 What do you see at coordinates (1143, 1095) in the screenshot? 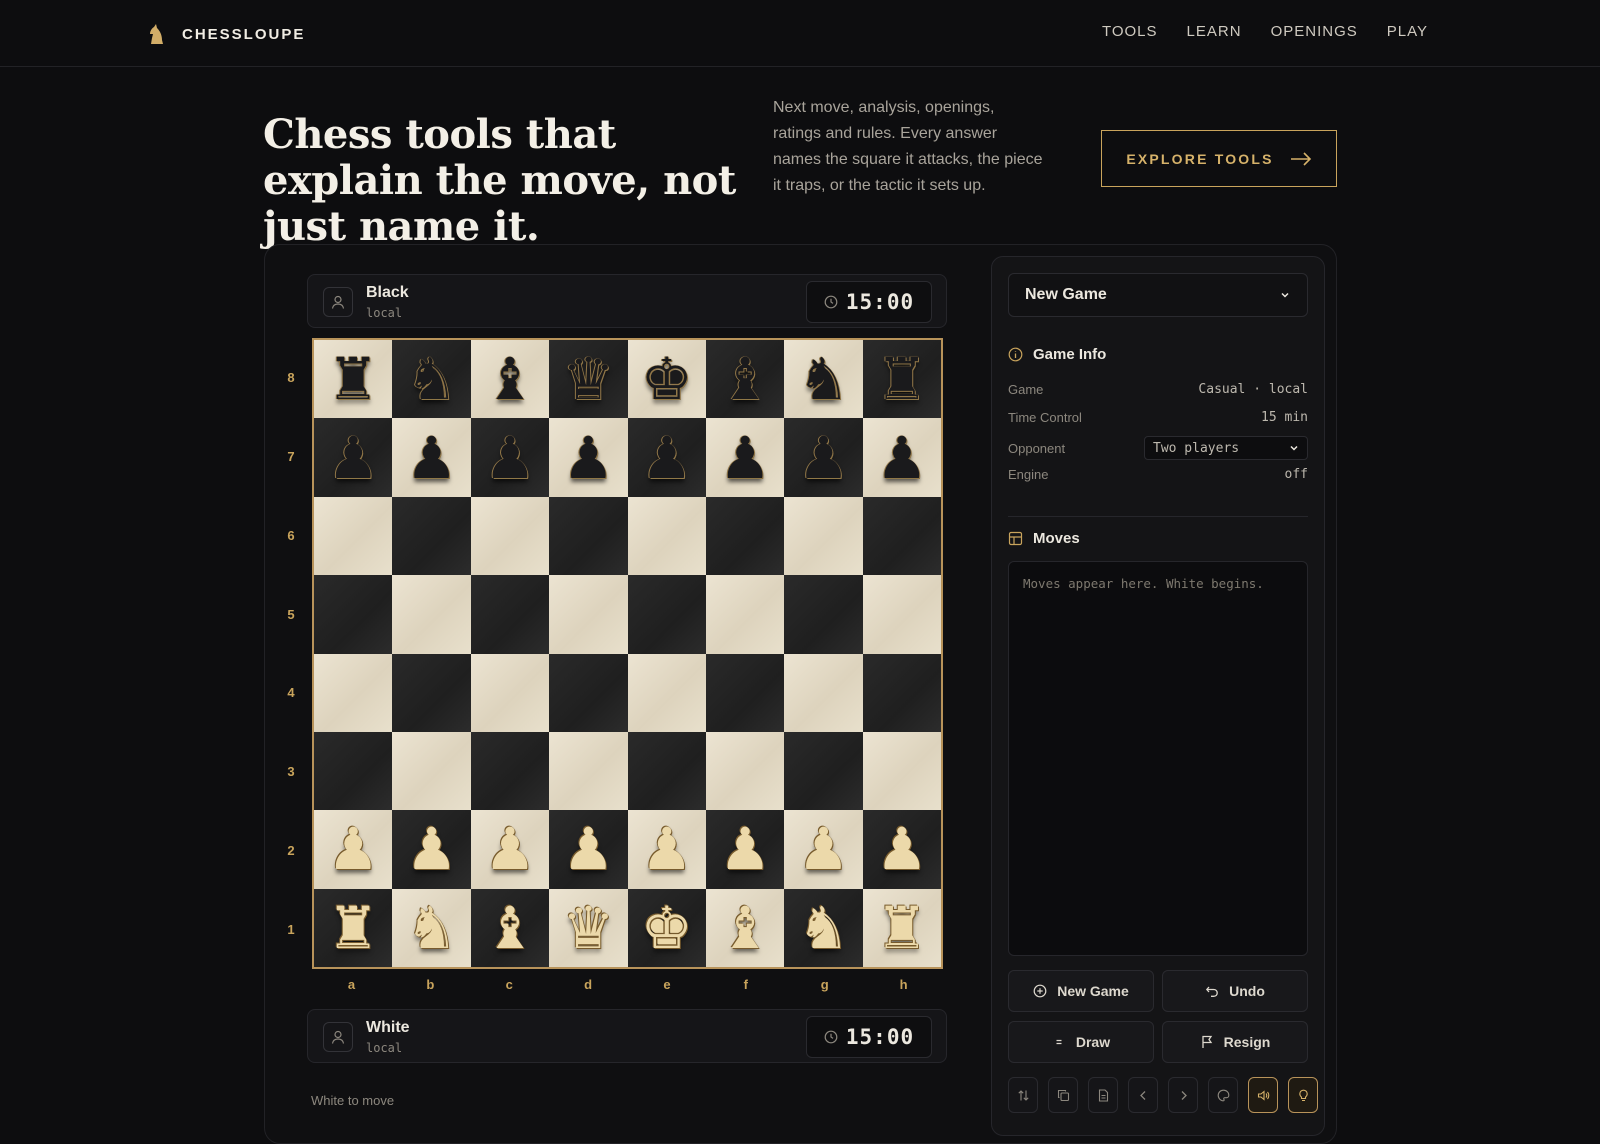
I see `previous-move-button` at bounding box center [1143, 1095].